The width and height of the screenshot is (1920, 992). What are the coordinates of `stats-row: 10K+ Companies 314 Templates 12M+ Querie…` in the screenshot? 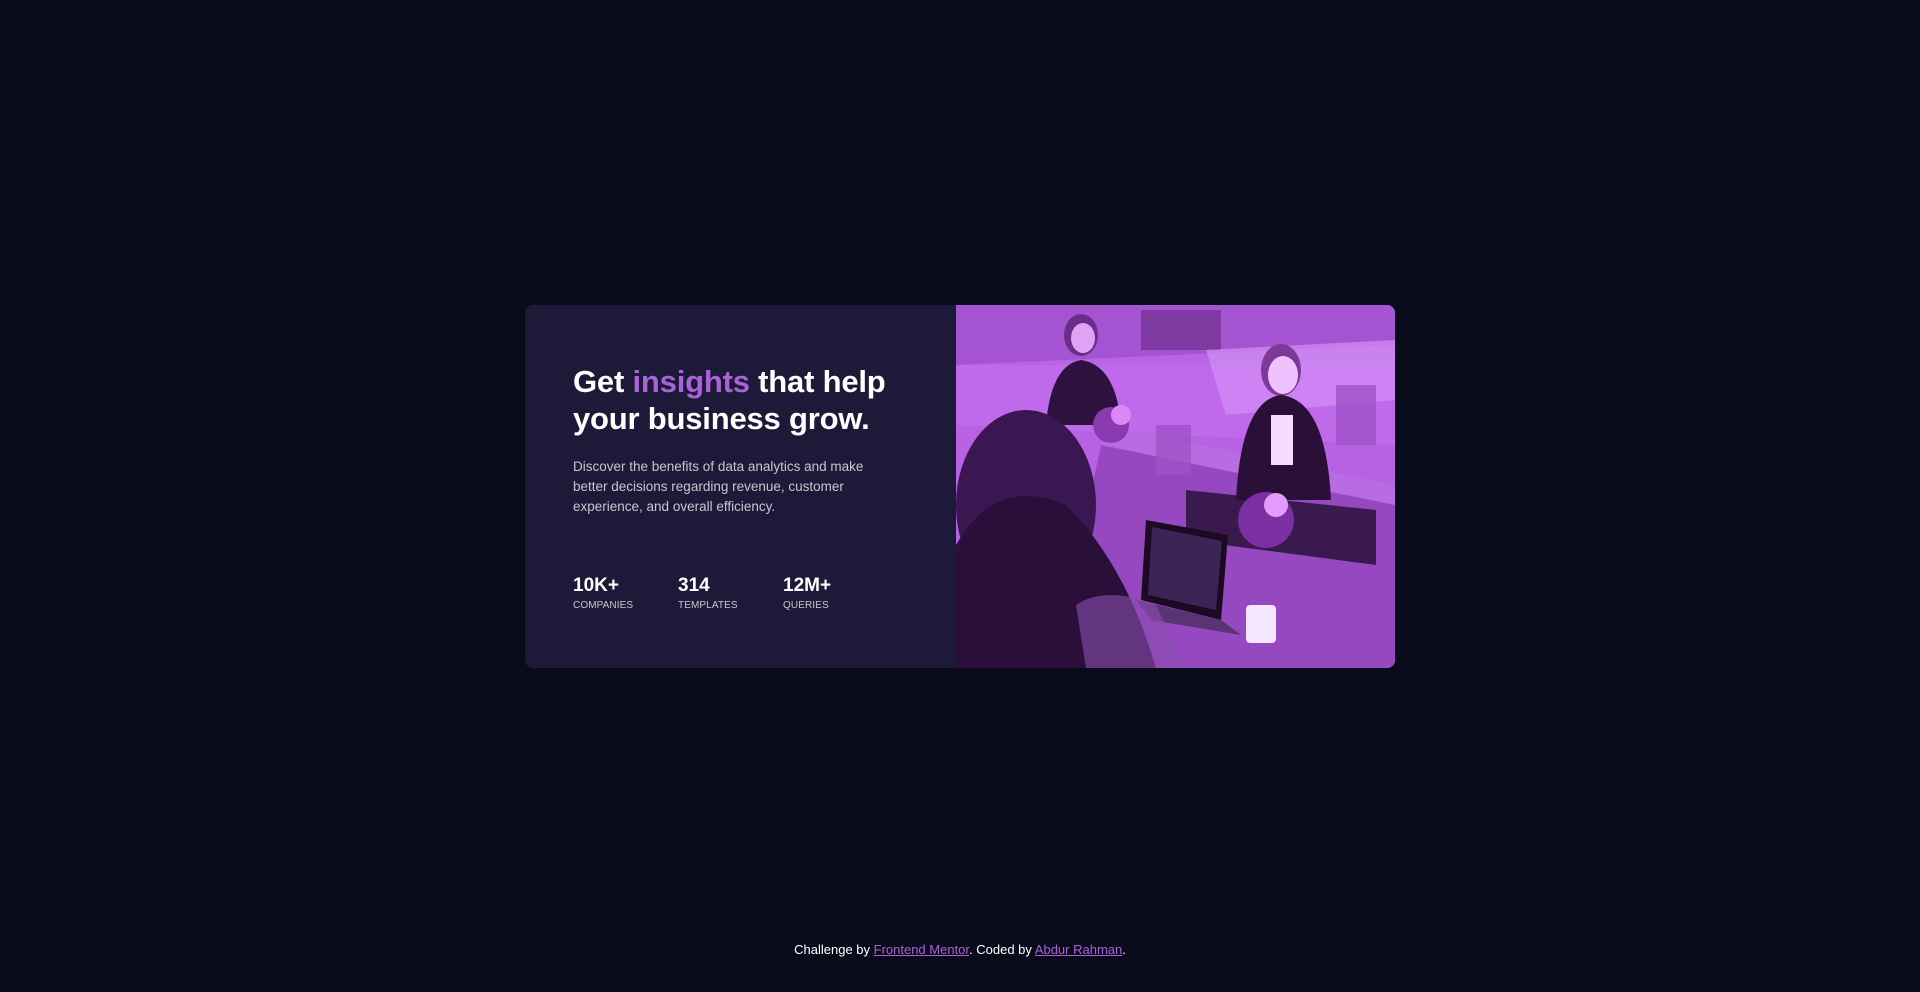 It's located at (730, 593).